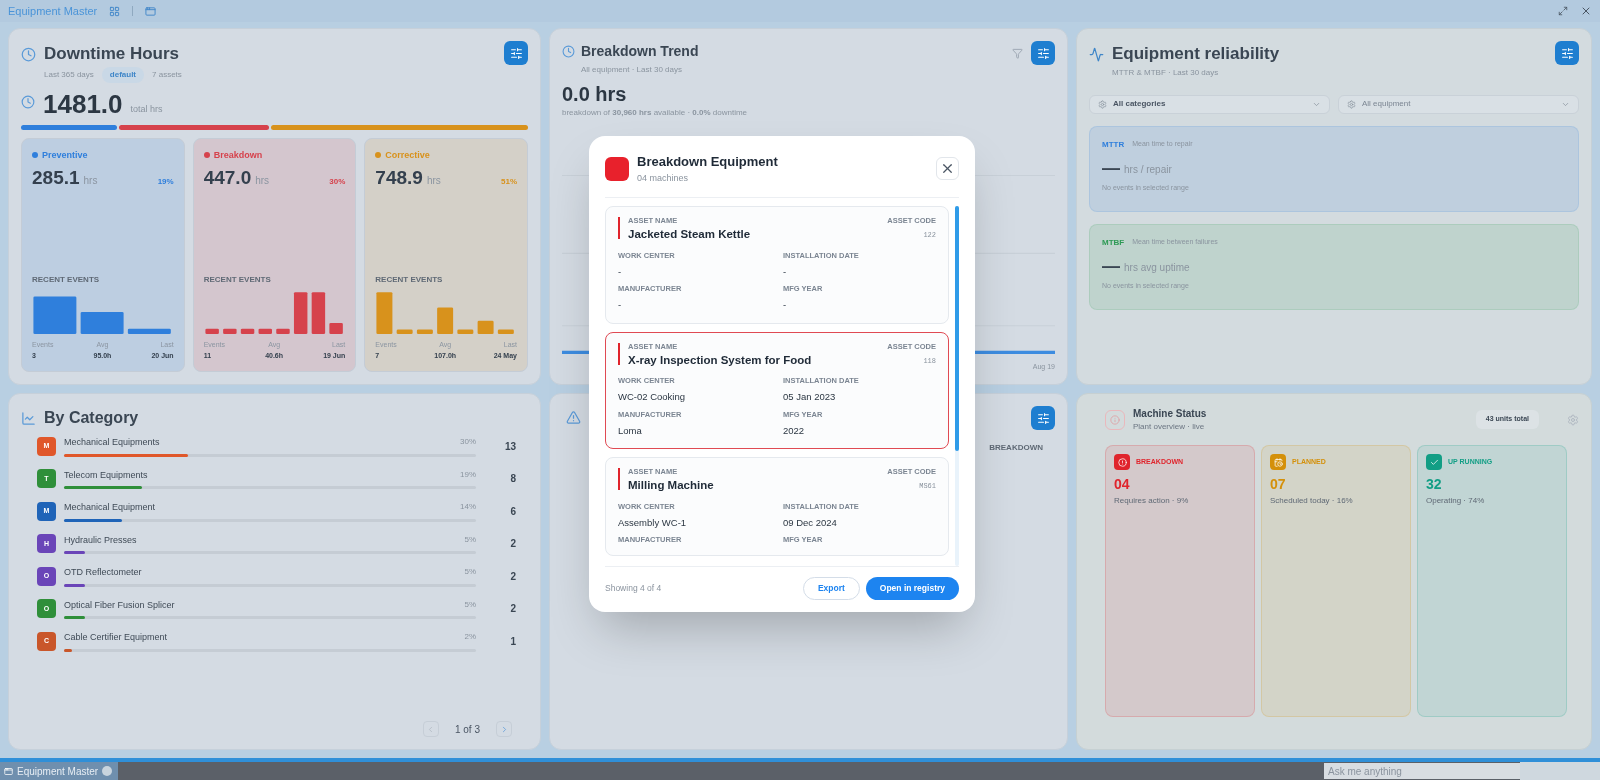 The image size is (1600, 780). What do you see at coordinates (1115, 419) in the screenshot?
I see `info-icon` at bounding box center [1115, 419].